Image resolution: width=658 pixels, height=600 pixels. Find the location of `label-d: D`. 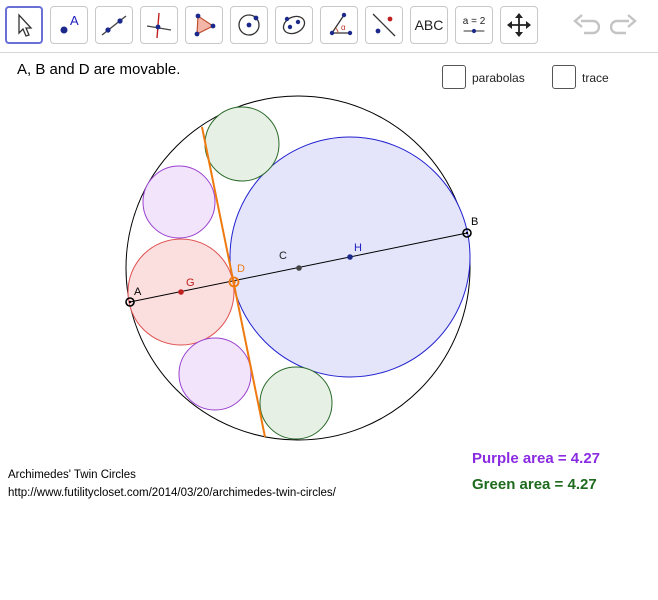

label-d: D is located at coordinates (241, 269).